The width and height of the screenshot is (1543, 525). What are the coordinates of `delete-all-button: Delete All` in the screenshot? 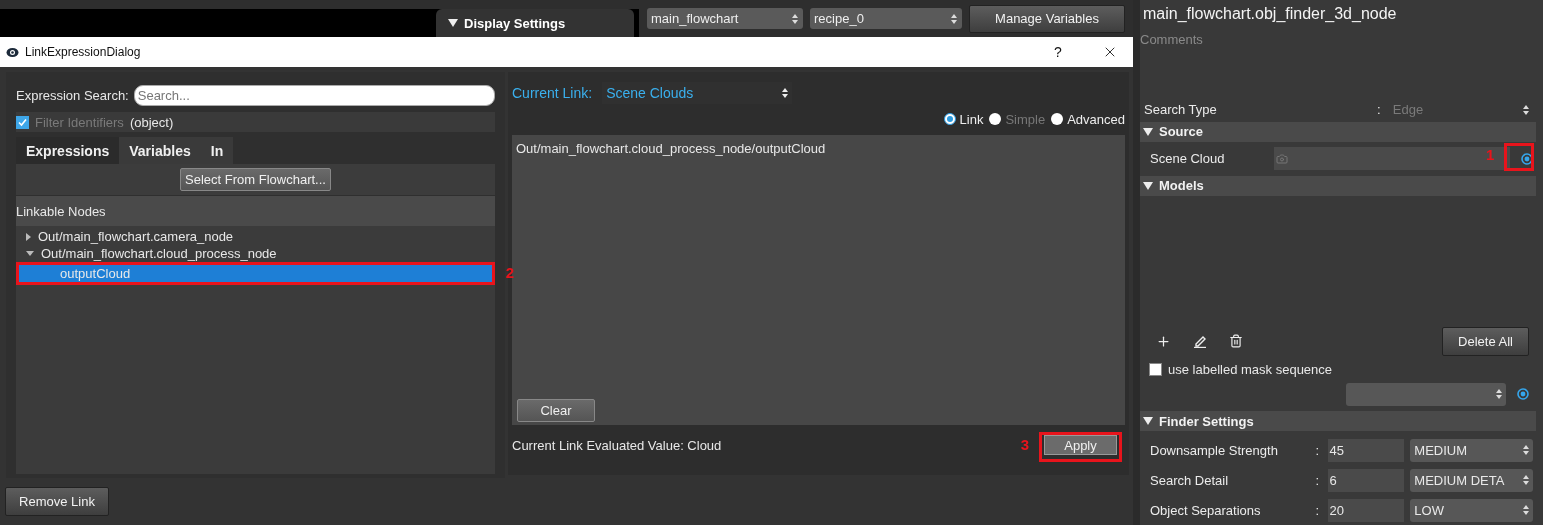 It's located at (1485, 341).